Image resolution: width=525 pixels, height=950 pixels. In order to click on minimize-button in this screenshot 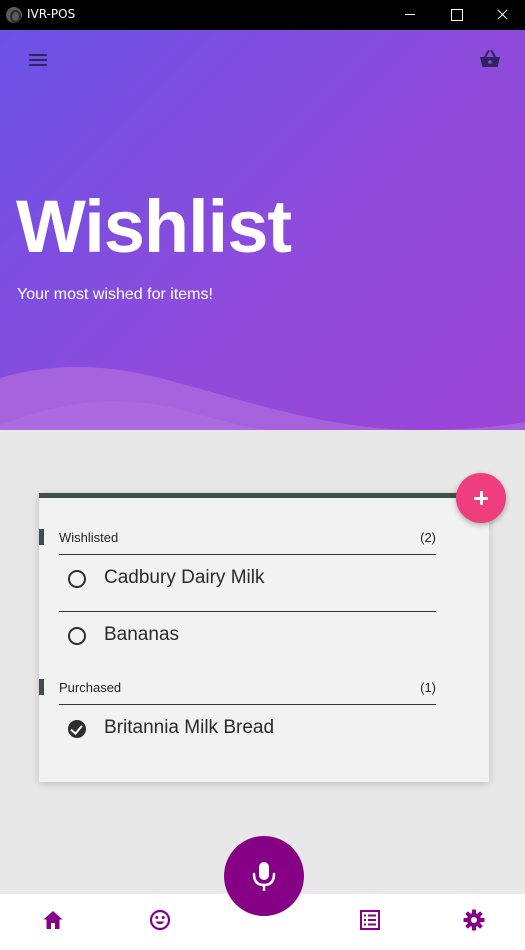, I will do `click(410, 15)`.